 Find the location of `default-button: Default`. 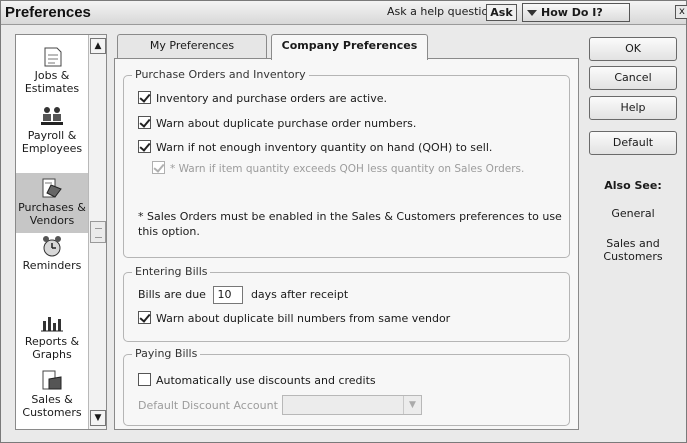

default-button: Default is located at coordinates (633, 143).